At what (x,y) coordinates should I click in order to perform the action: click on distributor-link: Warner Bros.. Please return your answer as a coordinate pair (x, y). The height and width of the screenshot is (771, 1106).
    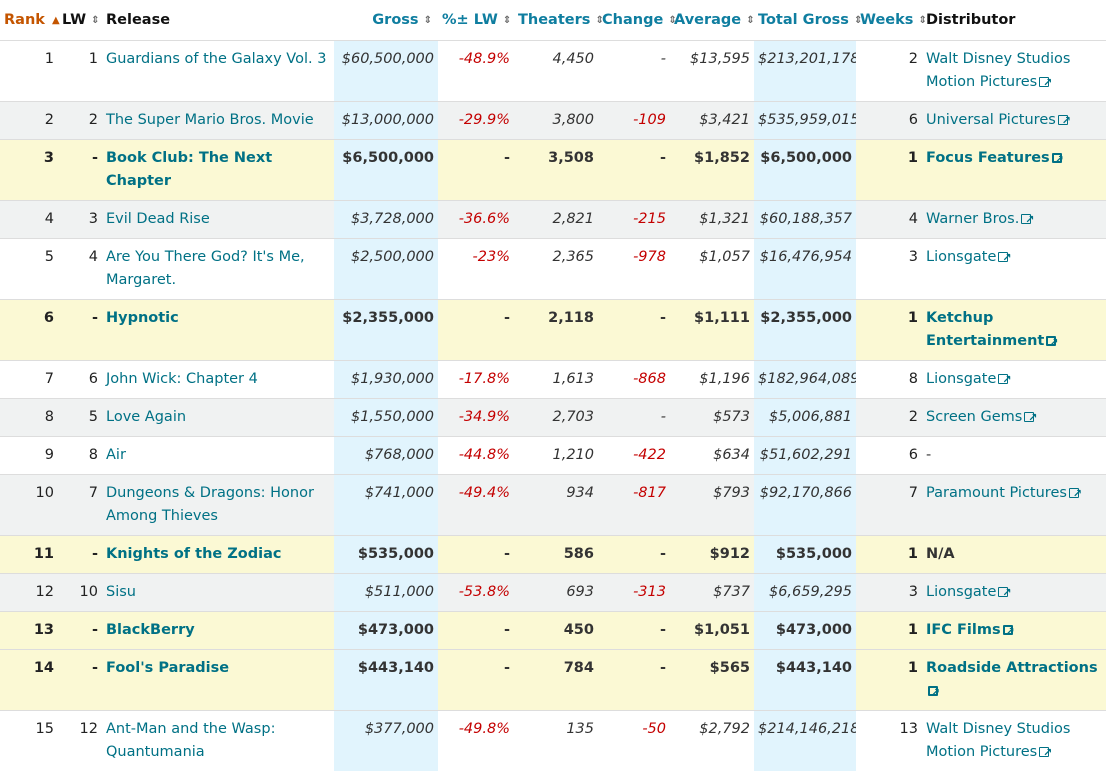
    Looking at the image, I should click on (978, 219).